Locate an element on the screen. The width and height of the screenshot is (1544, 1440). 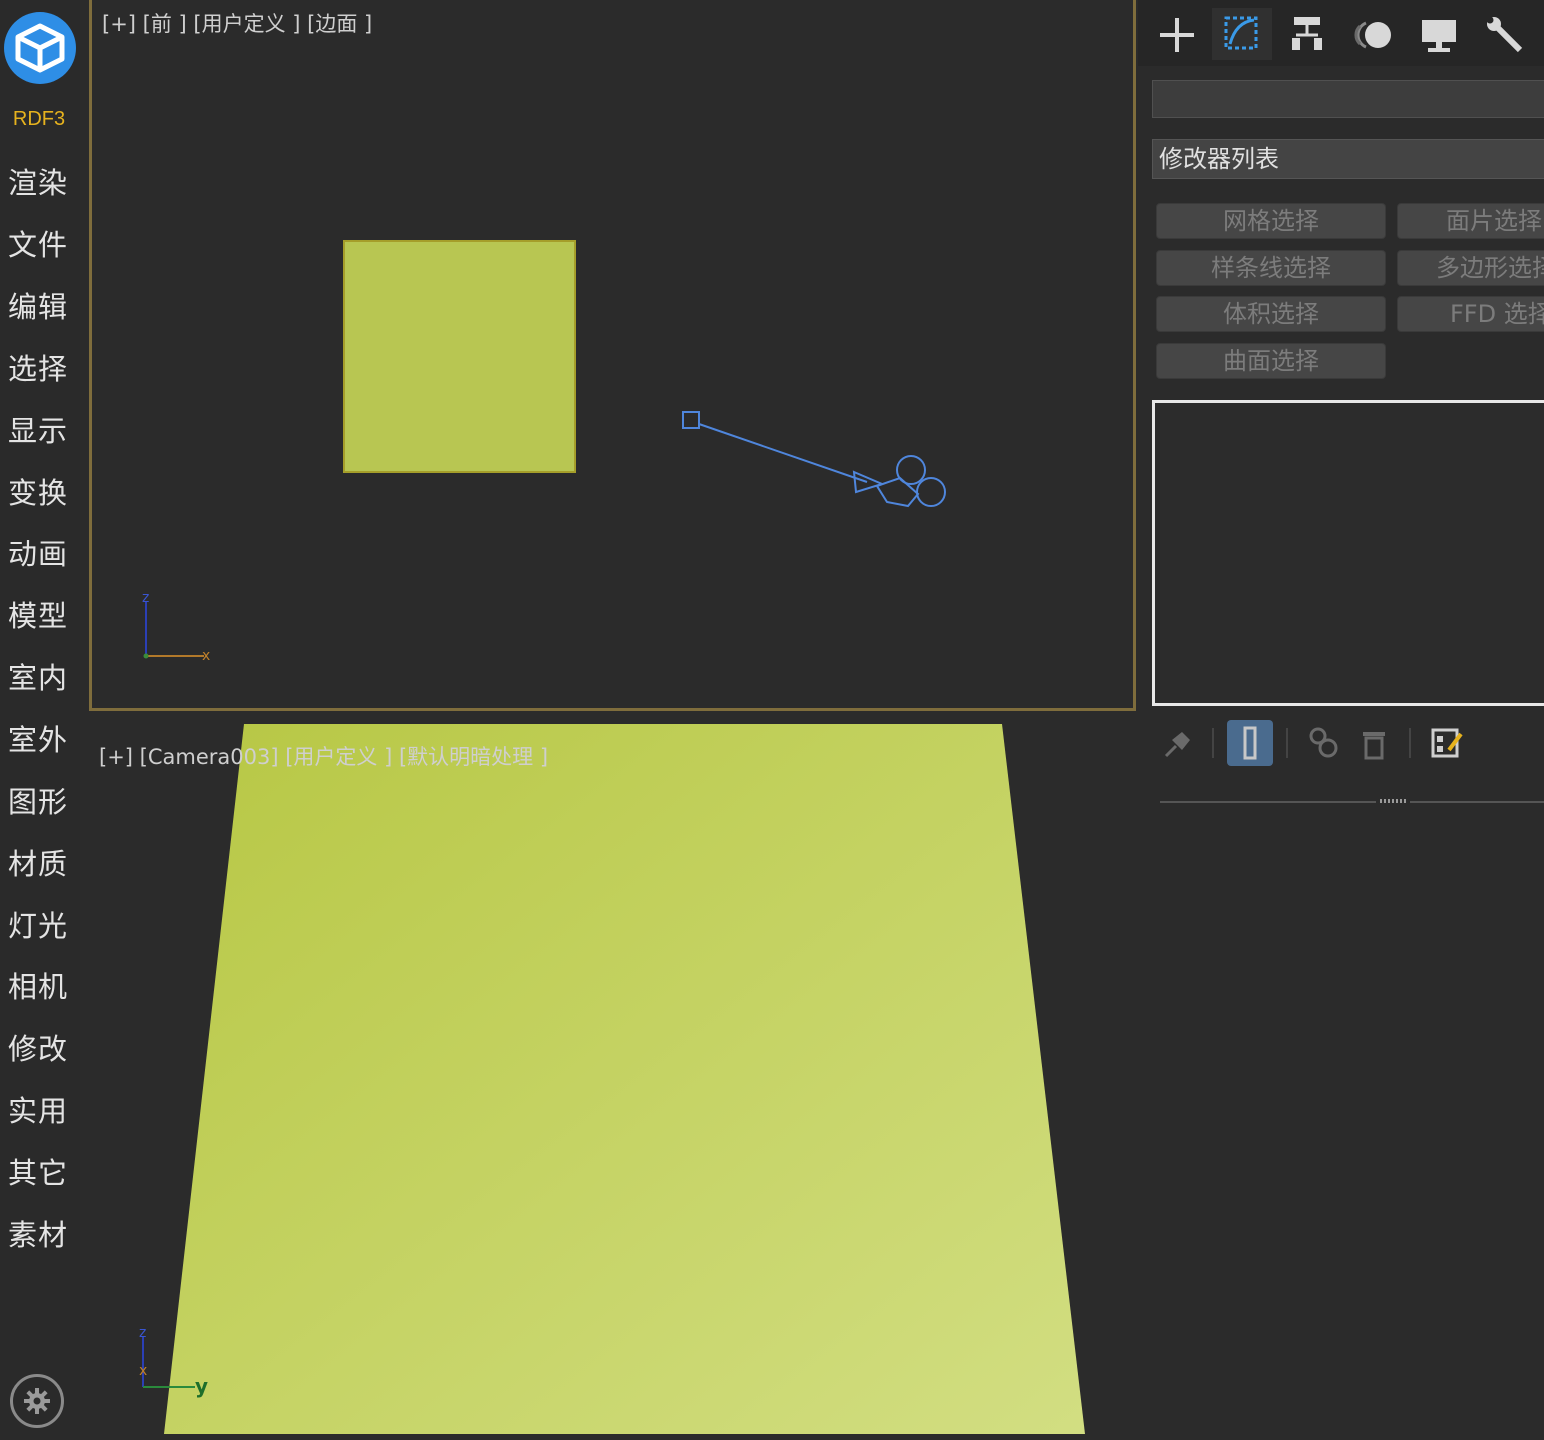
app-logo is located at coordinates (40, 48).